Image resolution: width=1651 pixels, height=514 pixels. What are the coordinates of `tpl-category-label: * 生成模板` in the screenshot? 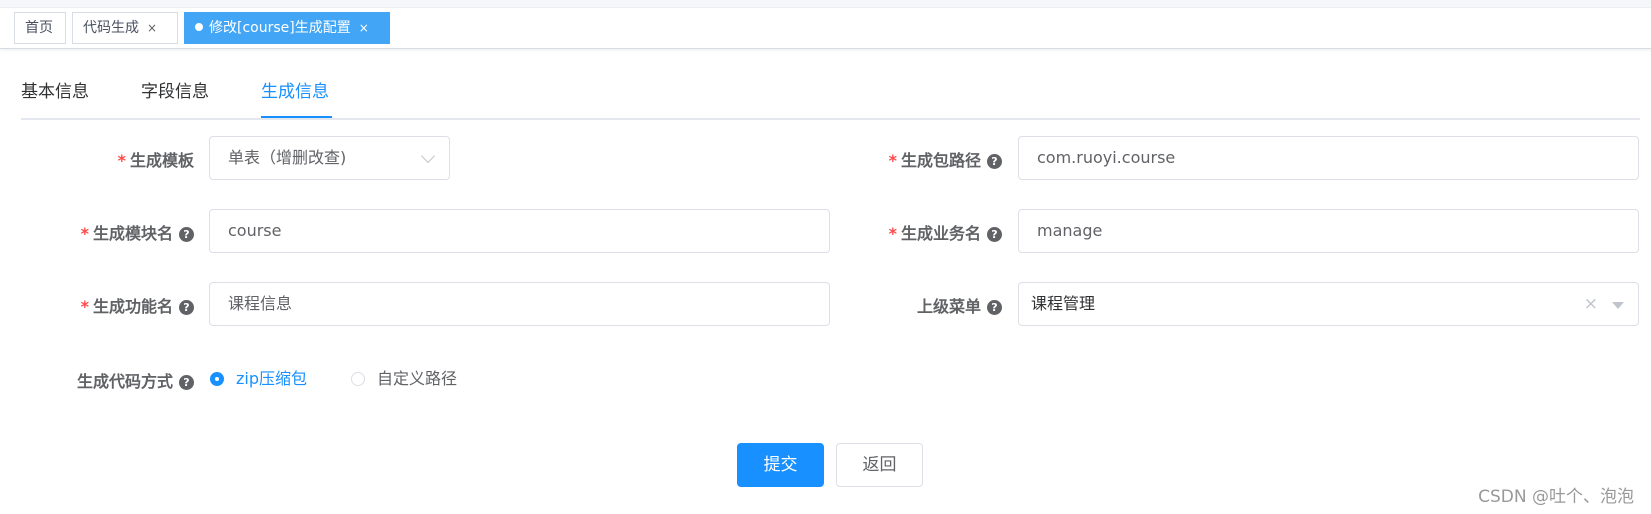 It's located at (155, 160).